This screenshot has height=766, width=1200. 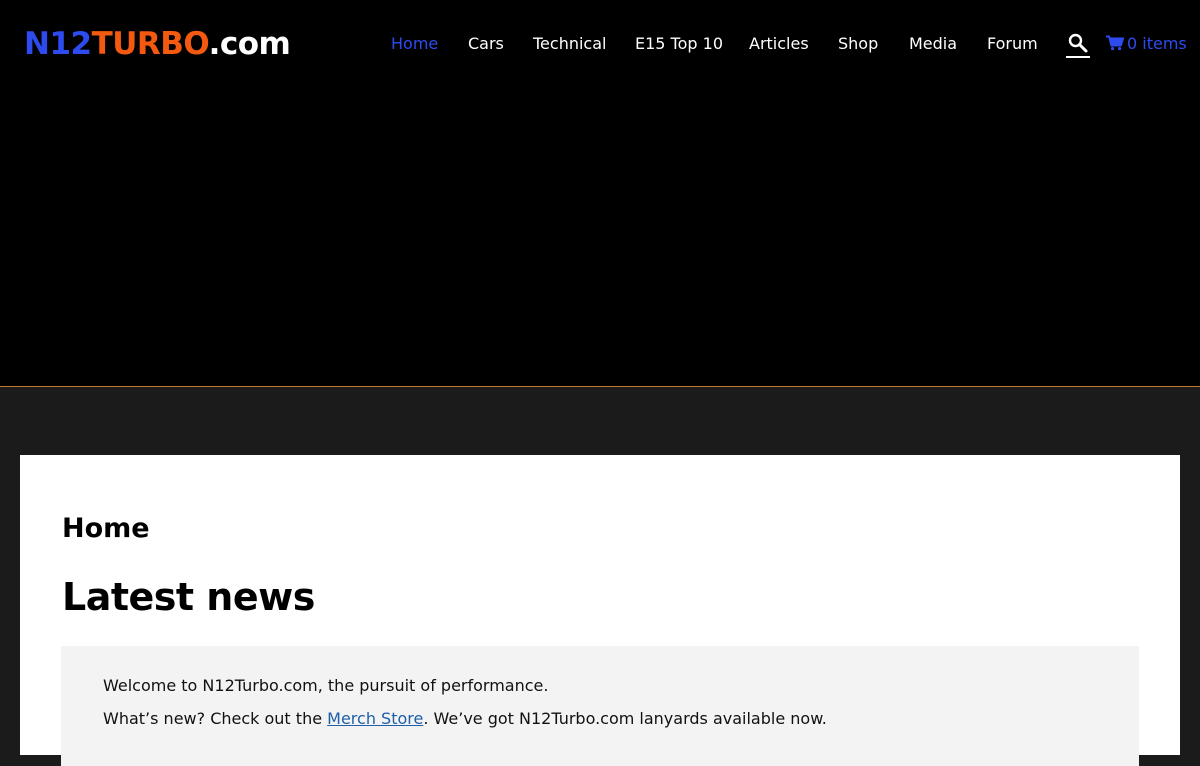 I want to click on nav-home: Home, so click(x=414, y=44).